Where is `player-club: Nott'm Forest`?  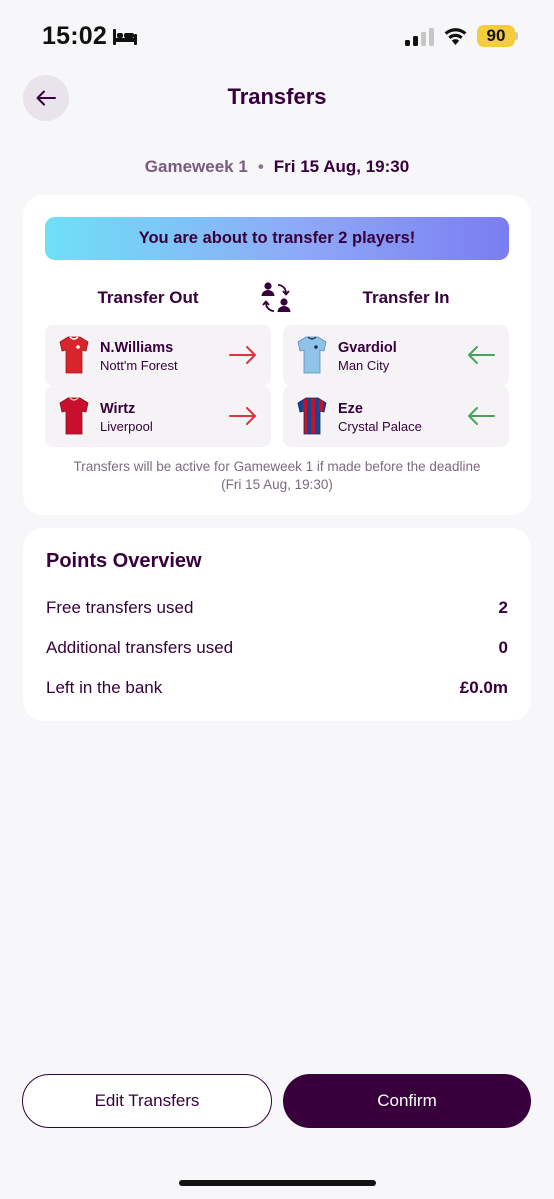 player-club: Nott'm Forest is located at coordinates (139, 365).